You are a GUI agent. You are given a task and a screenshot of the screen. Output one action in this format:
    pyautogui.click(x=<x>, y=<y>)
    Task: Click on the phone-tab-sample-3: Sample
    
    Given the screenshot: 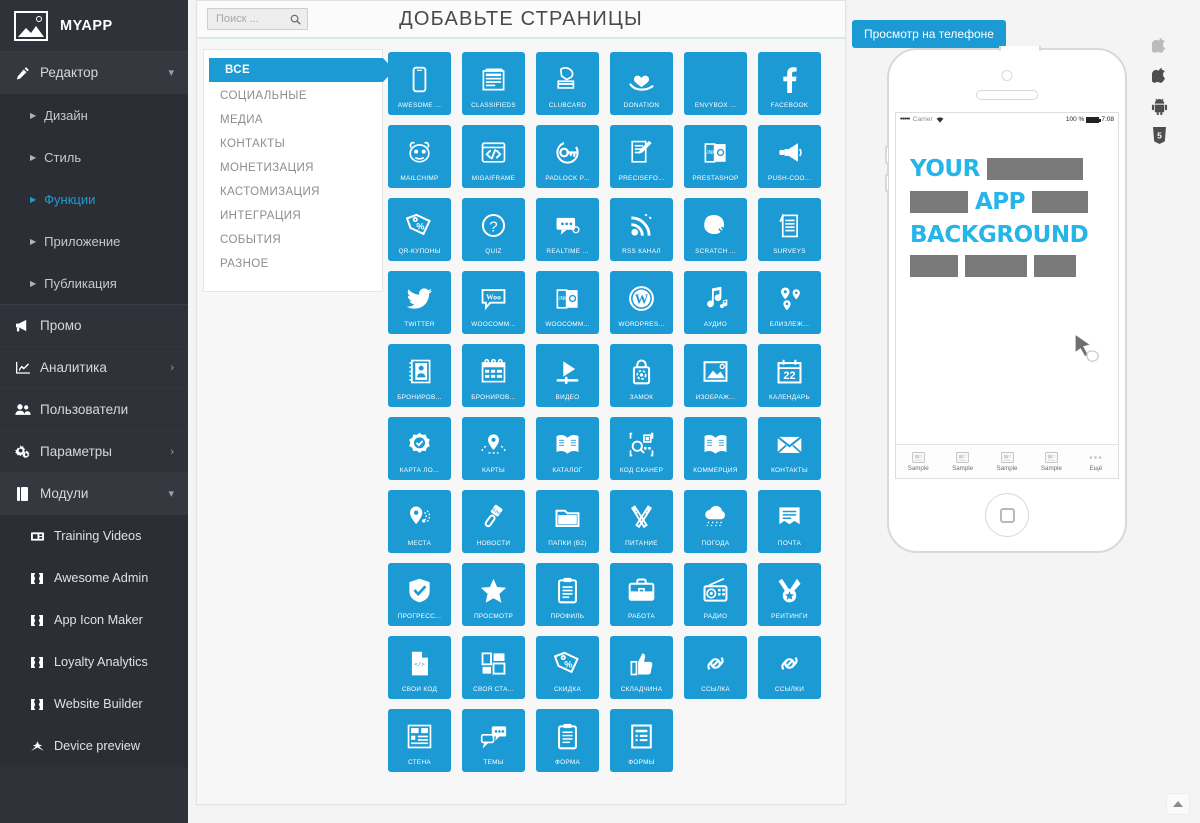 What is the action you would take?
    pyautogui.click(x=1007, y=461)
    